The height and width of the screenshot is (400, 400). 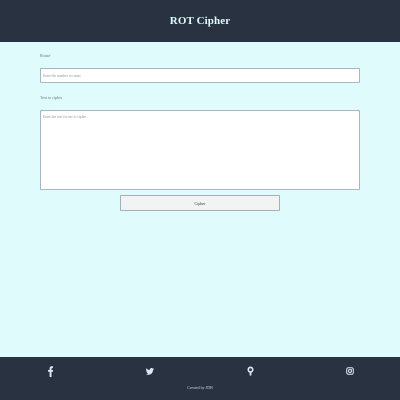 I want to click on footer-credit: Created by JDB, so click(x=200, y=387).